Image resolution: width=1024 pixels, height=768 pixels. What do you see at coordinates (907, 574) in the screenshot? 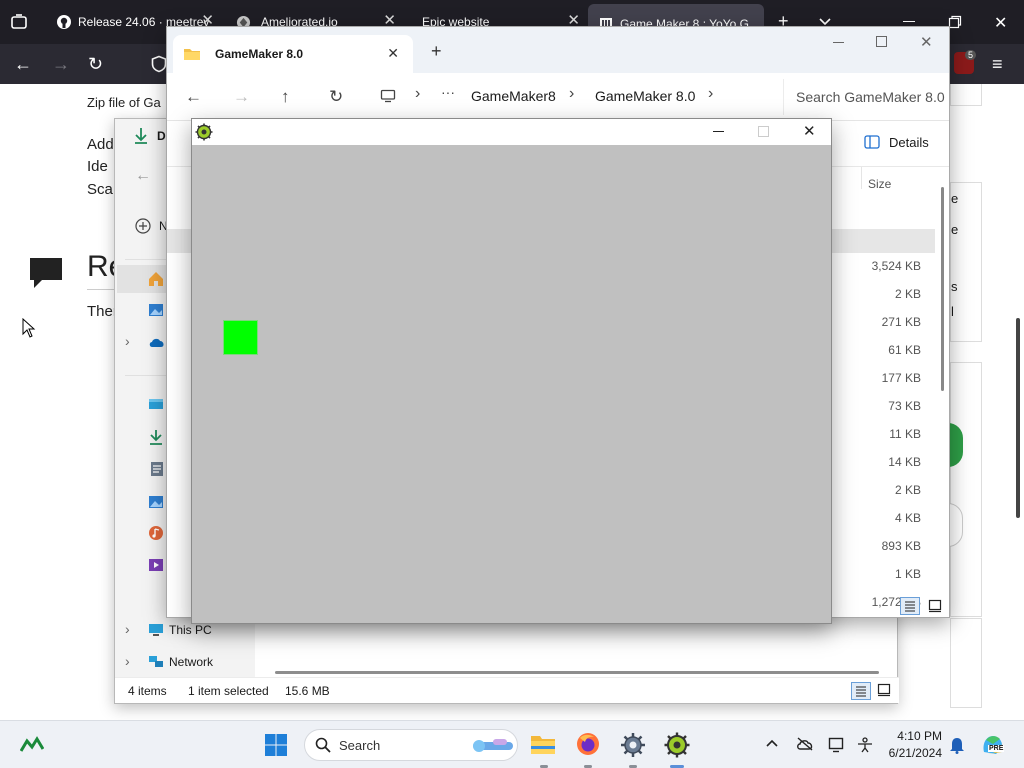
I see `file-size: 1 KB` at bounding box center [907, 574].